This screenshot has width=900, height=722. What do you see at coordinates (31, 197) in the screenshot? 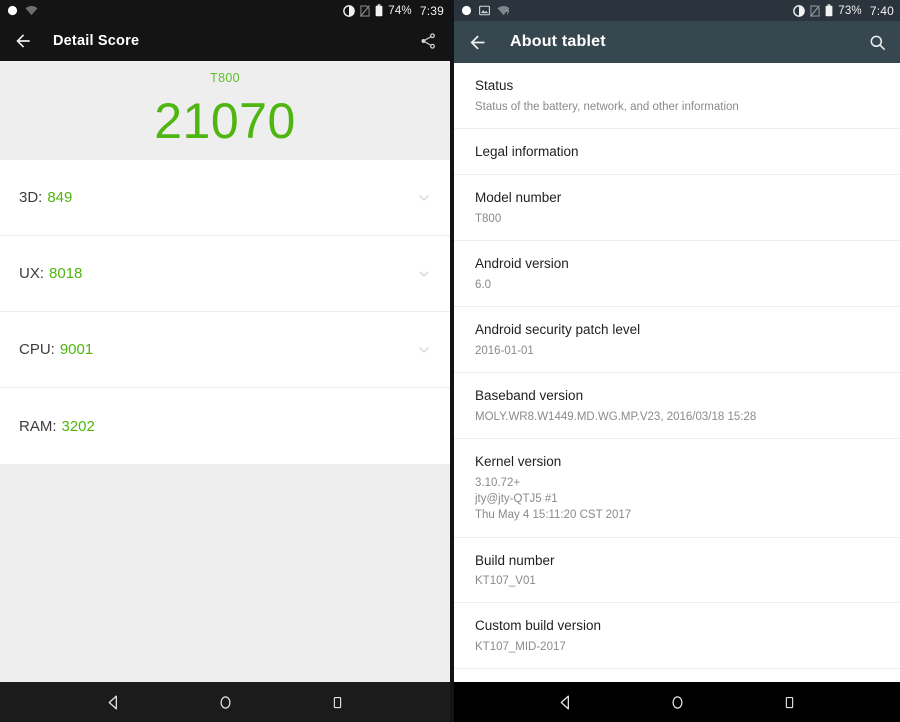
I see `score-label: 3D:` at bounding box center [31, 197].